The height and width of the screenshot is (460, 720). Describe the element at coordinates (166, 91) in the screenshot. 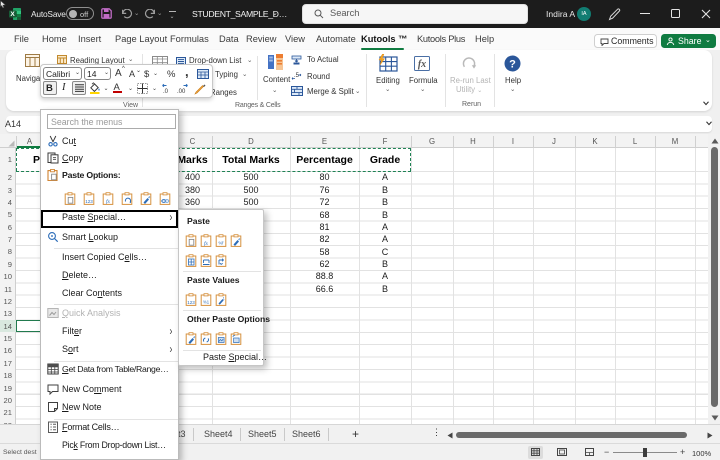

I see `svg-text: .0` at that location.